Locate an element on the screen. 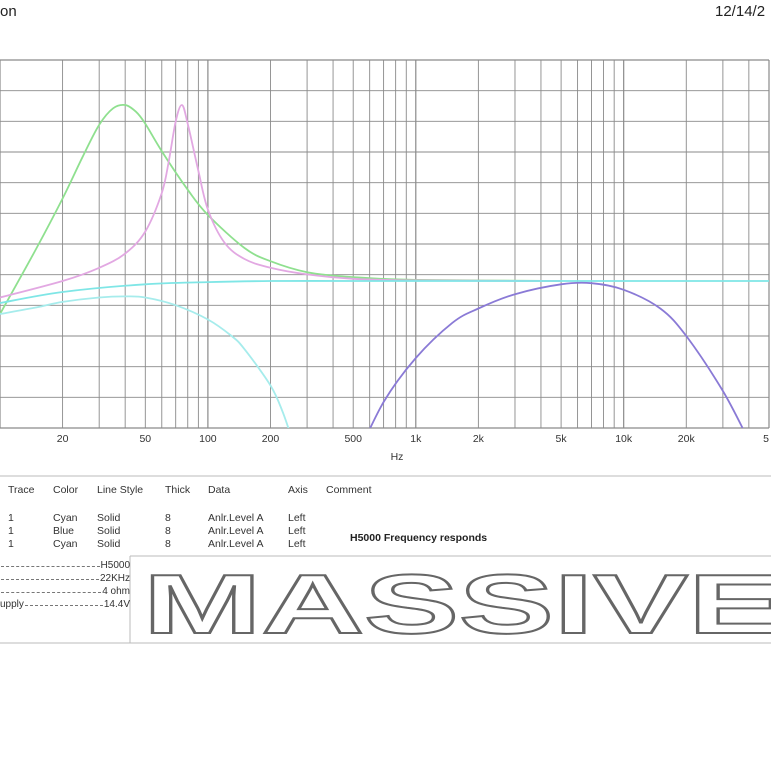  svg-text: MASSIVE is located at coordinates (457, 604).